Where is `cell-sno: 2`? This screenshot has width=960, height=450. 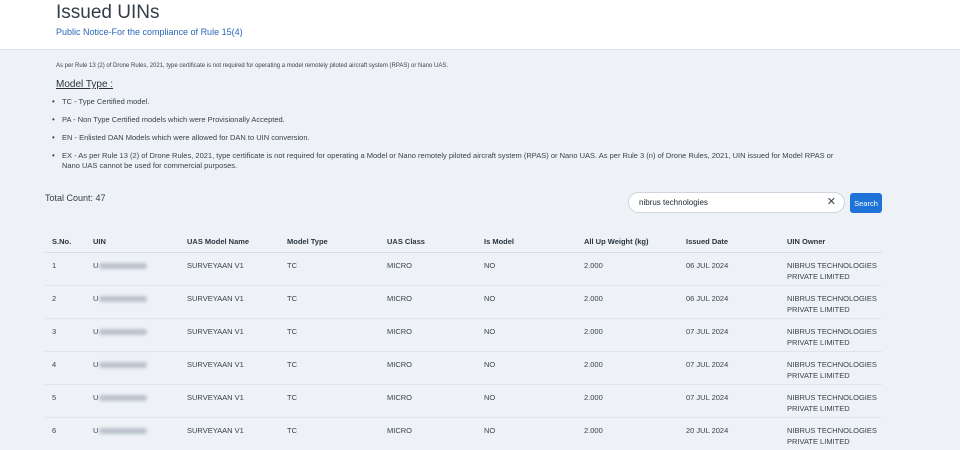
cell-sno: 2 is located at coordinates (54, 298).